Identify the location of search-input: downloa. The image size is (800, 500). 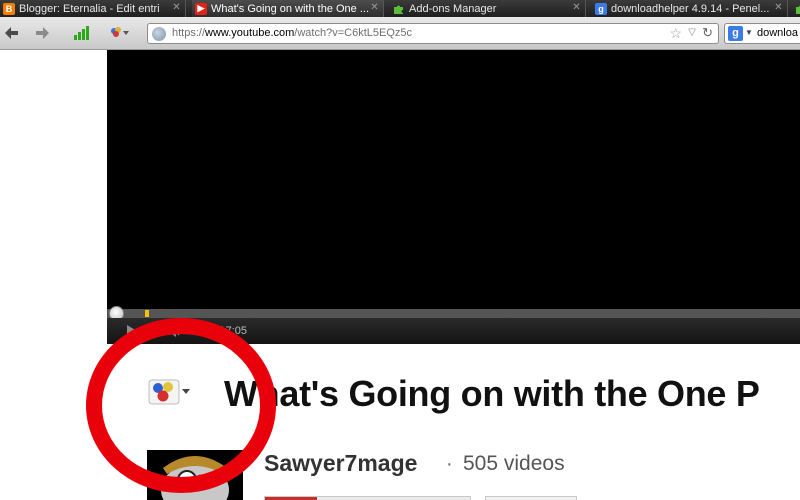
(777, 33).